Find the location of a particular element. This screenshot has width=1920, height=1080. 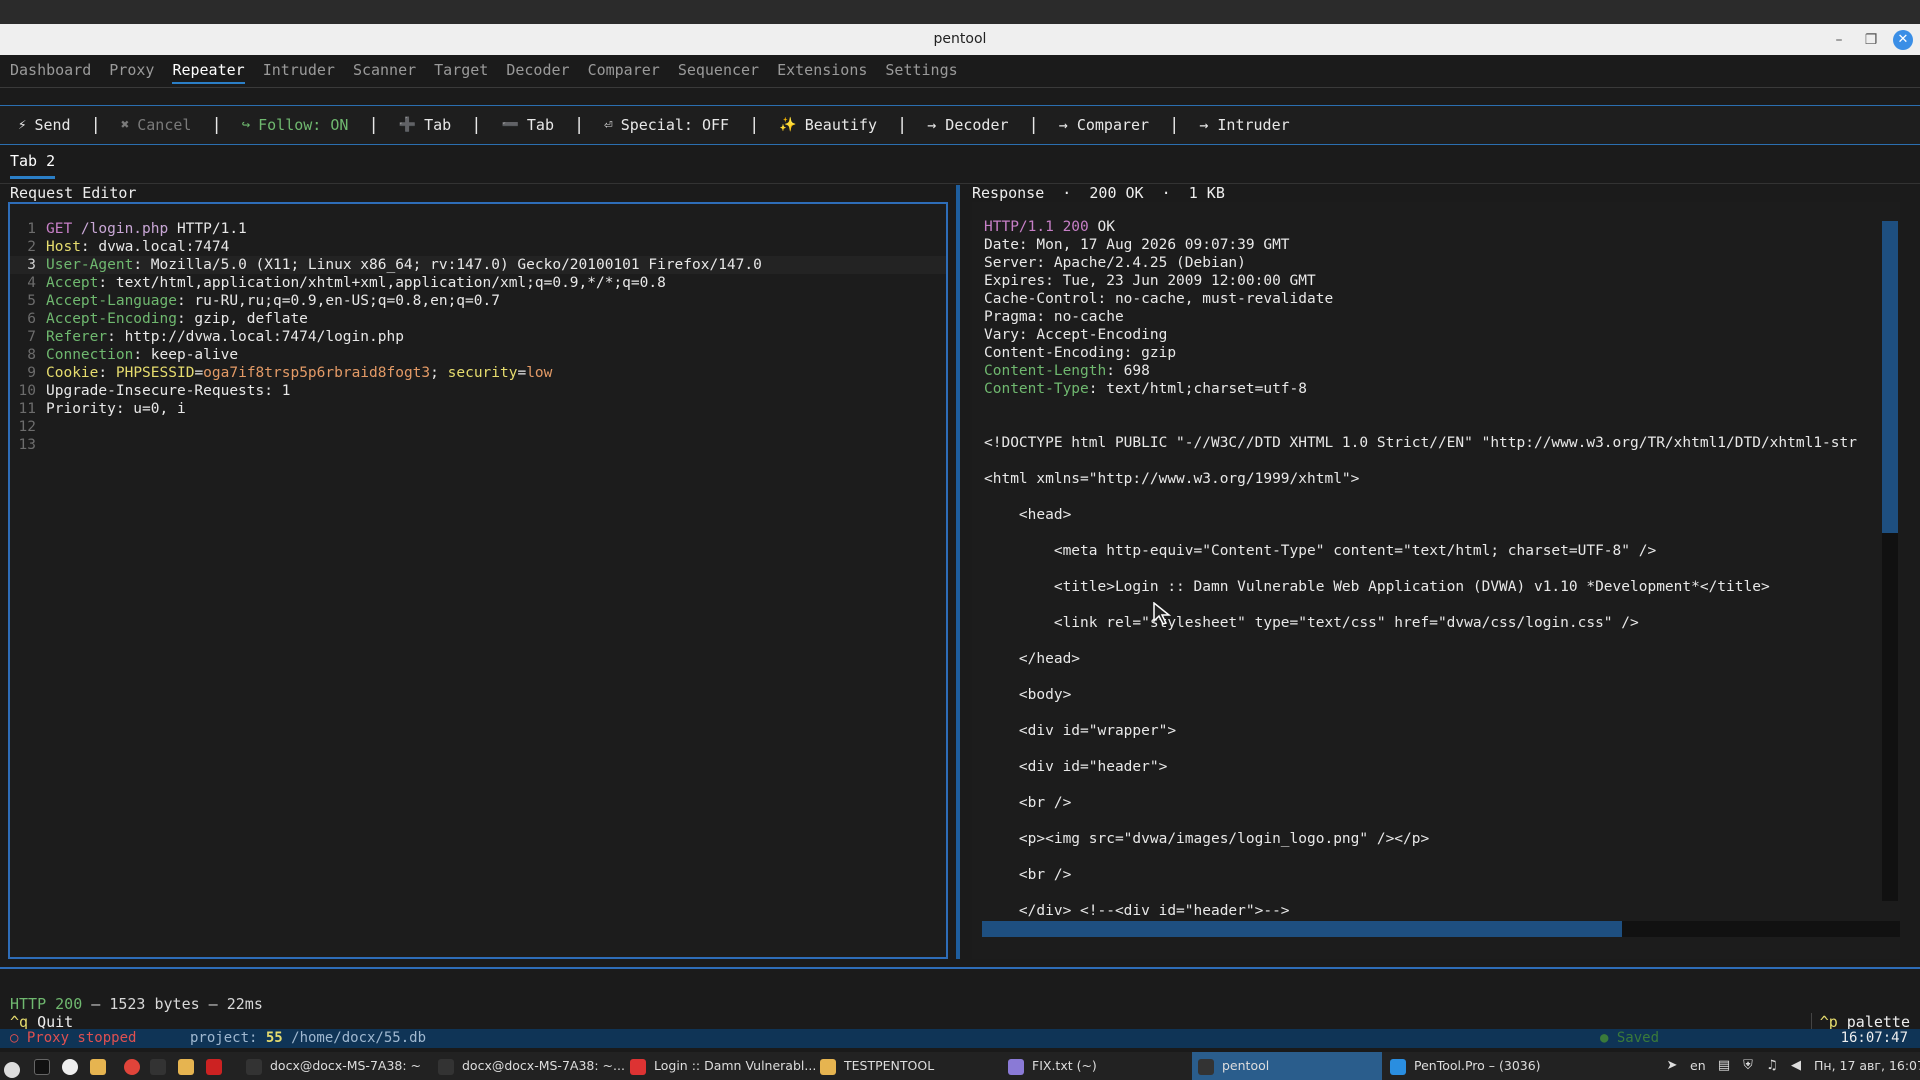

menu-sequencer: Sequencer is located at coordinates (718, 70).